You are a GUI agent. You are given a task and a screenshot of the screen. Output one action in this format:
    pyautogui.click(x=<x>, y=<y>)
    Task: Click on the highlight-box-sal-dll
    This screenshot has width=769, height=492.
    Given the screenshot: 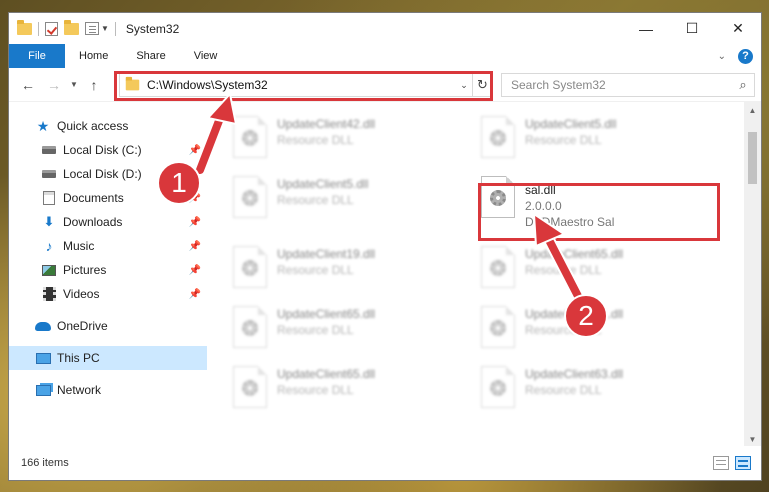 What is the action you would take?
    pyautogui.click(x=599, y=212)
    